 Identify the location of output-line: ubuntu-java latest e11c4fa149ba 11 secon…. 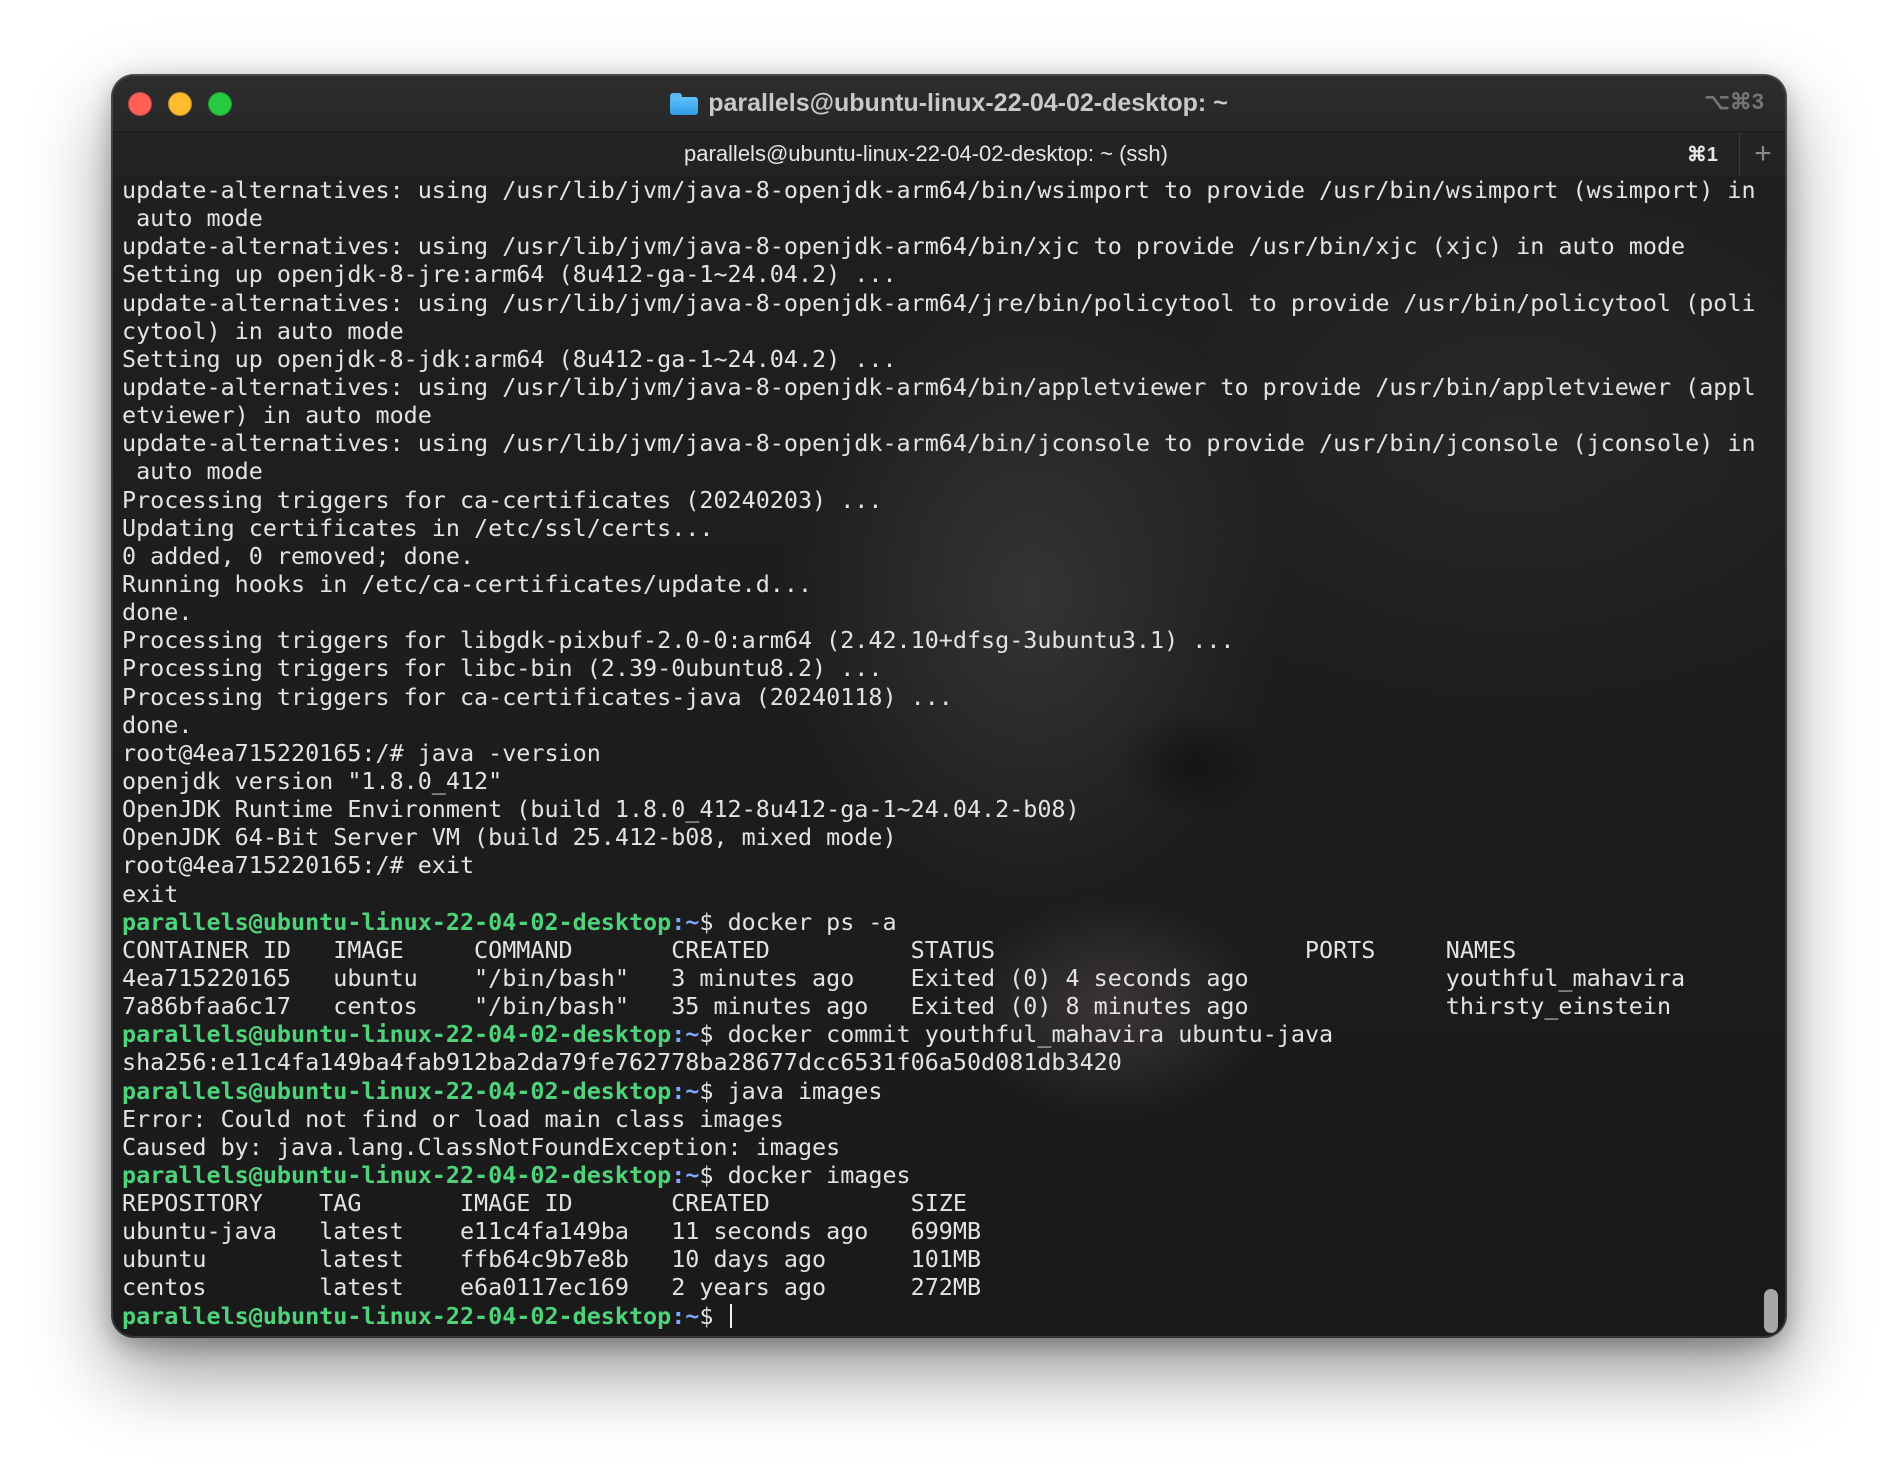
(552, 1231).